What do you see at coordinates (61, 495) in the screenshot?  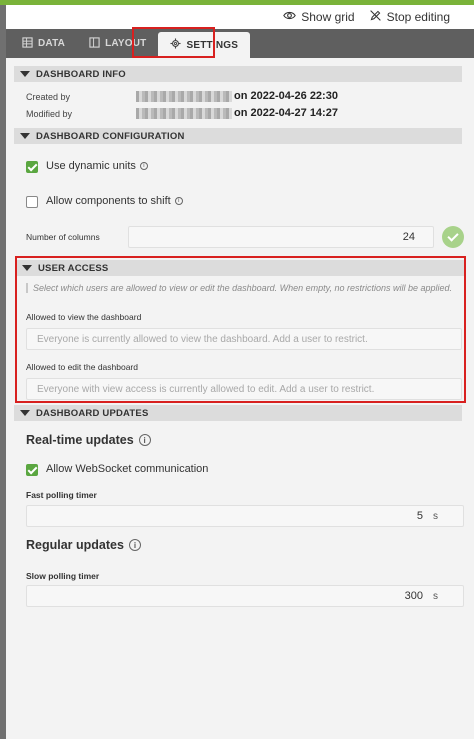 I see `fast-polling-label: Fast polling timer` at bounding box center [61, 495].